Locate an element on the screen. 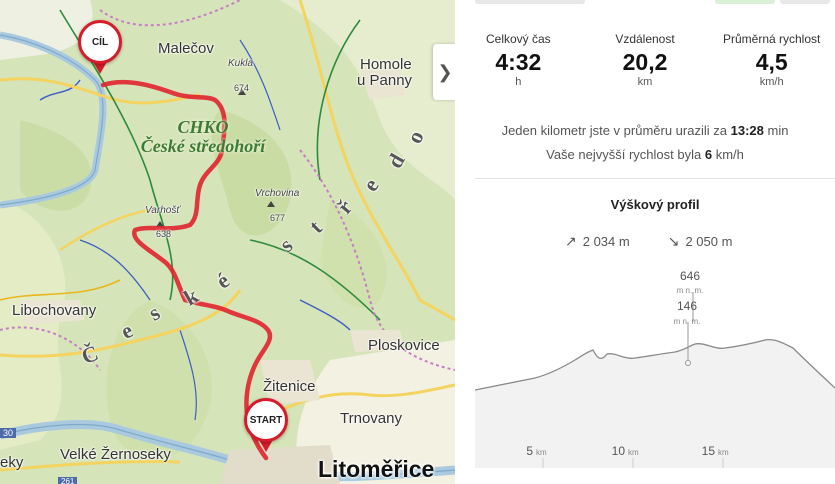 This screenshot has width=835, height=484. profile-max-value: 646 is located at coordinates (690, 276).